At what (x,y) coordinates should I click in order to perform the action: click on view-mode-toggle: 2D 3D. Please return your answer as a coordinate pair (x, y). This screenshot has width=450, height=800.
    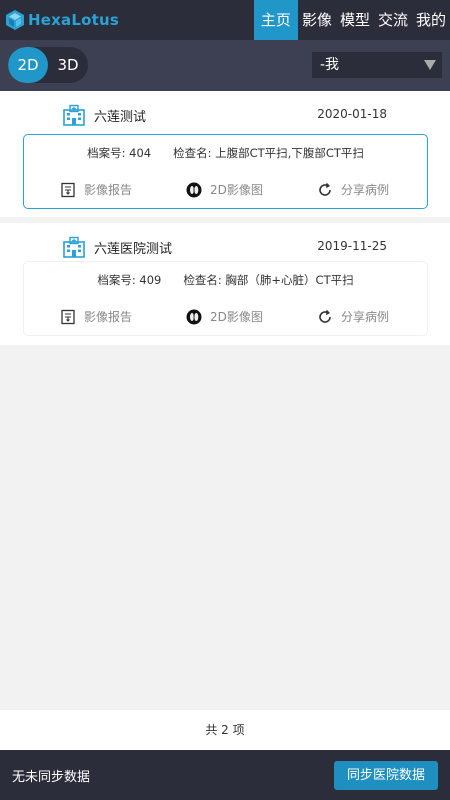
    Looking at the image, I should click on (48, 65).